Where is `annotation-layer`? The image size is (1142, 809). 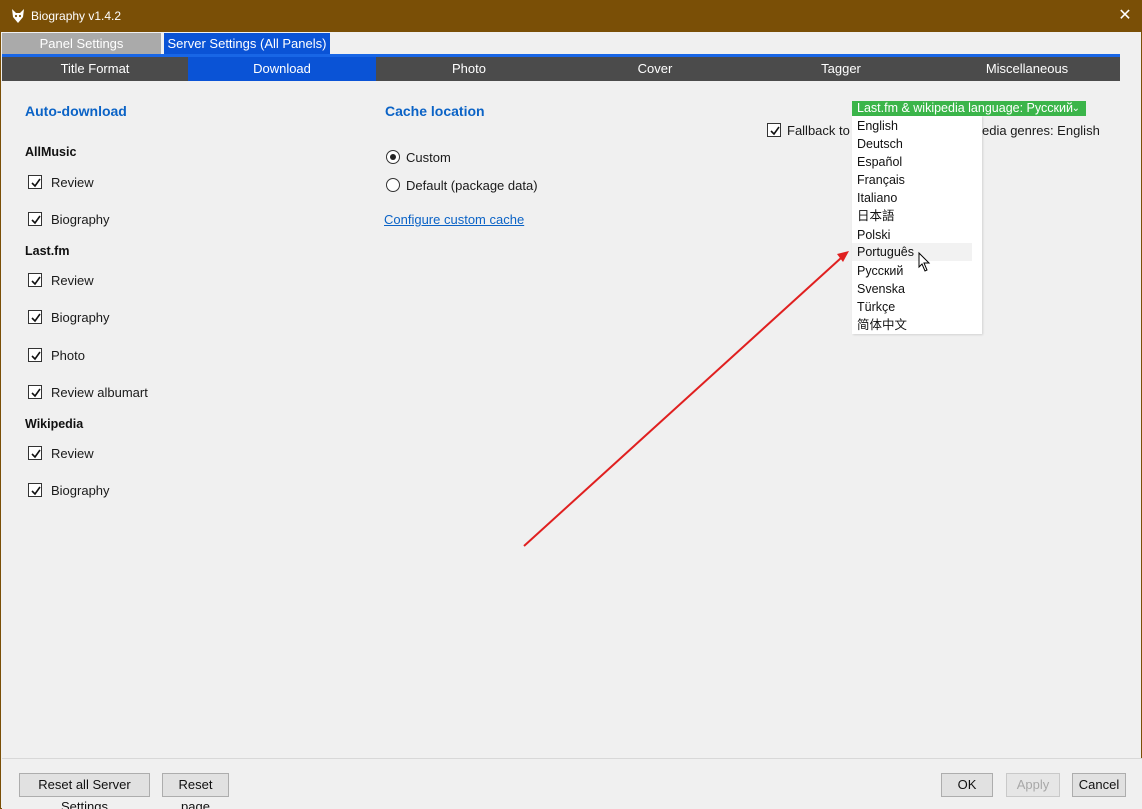
annotation-layer is located at coordinates (727, 399).